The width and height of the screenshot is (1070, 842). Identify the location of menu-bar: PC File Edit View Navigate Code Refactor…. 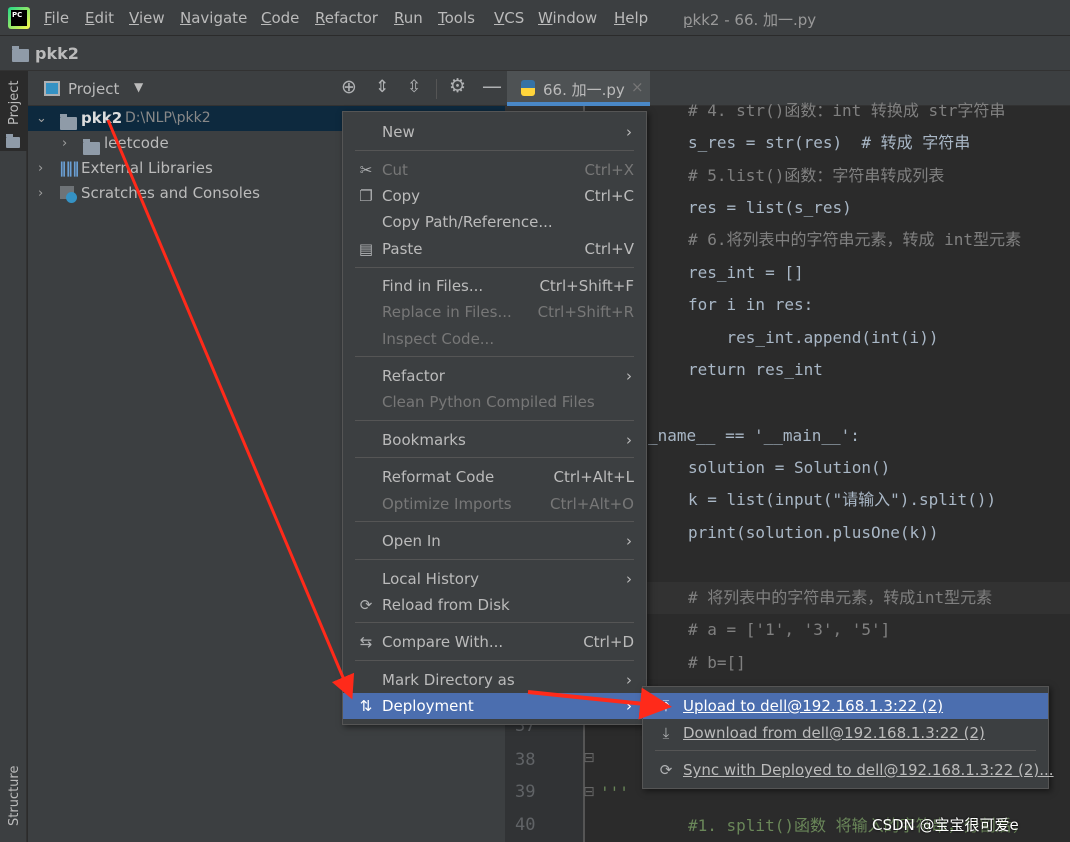
(535, 18).